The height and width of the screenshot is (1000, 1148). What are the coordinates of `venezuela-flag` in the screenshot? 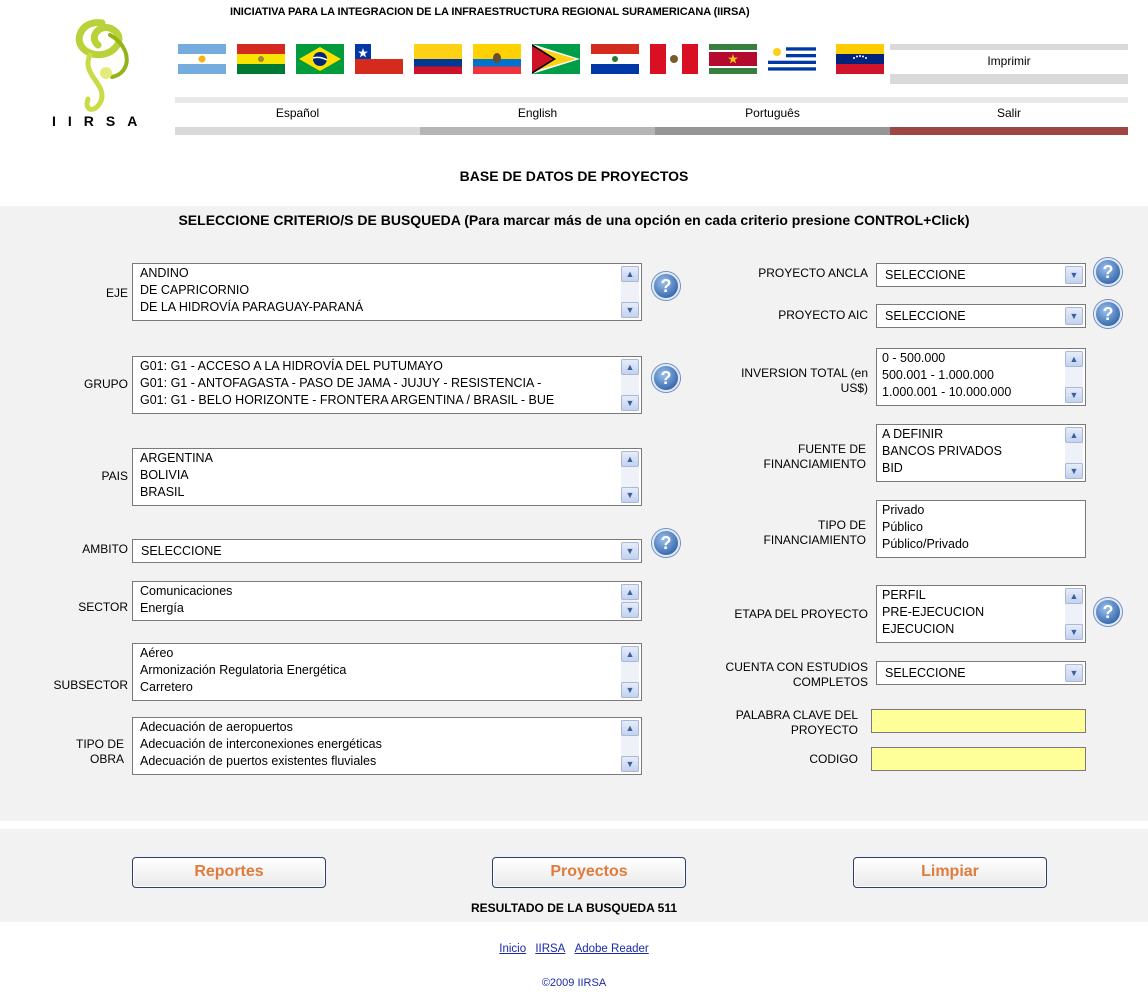 It's located at (860, 59).